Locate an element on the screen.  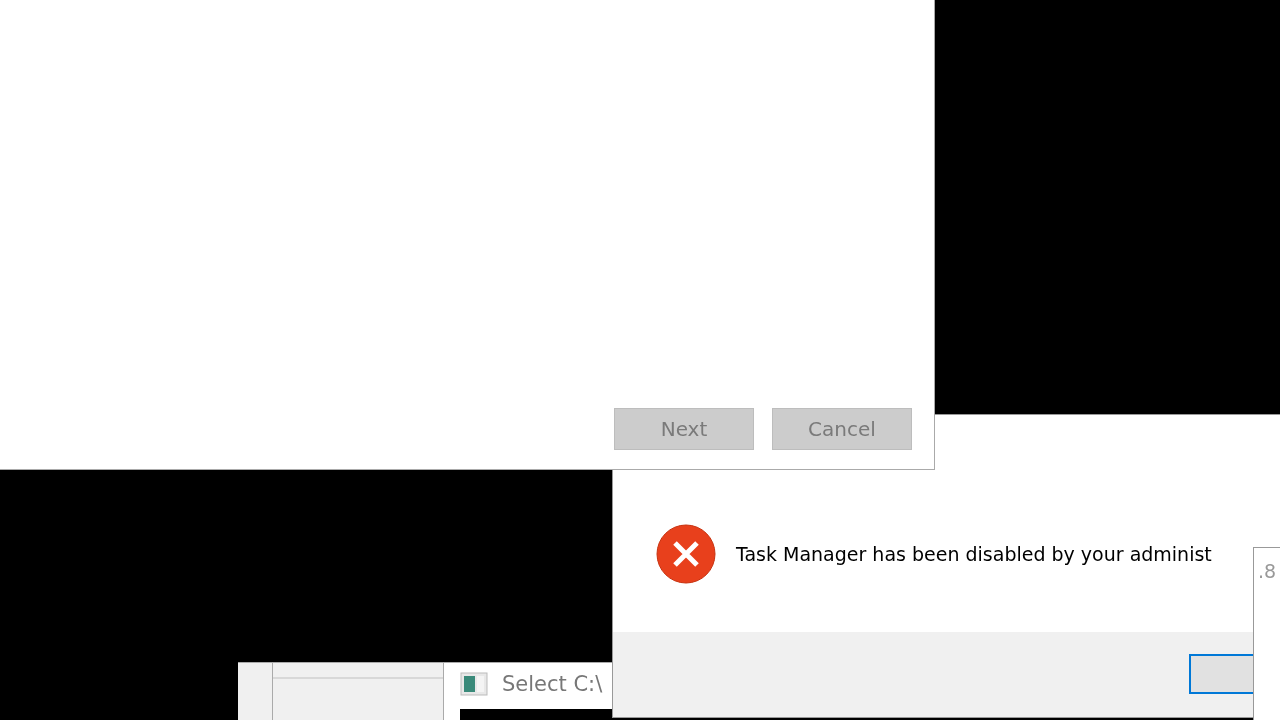
window-title: Select C:\ is located at coordinates (552, 684).